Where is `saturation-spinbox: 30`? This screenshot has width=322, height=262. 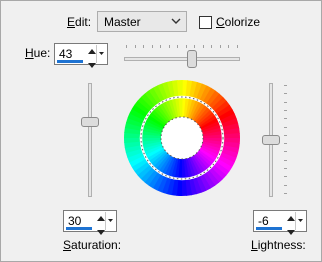 saturation-spinbox: 30 is located at coordinates (90, 222).